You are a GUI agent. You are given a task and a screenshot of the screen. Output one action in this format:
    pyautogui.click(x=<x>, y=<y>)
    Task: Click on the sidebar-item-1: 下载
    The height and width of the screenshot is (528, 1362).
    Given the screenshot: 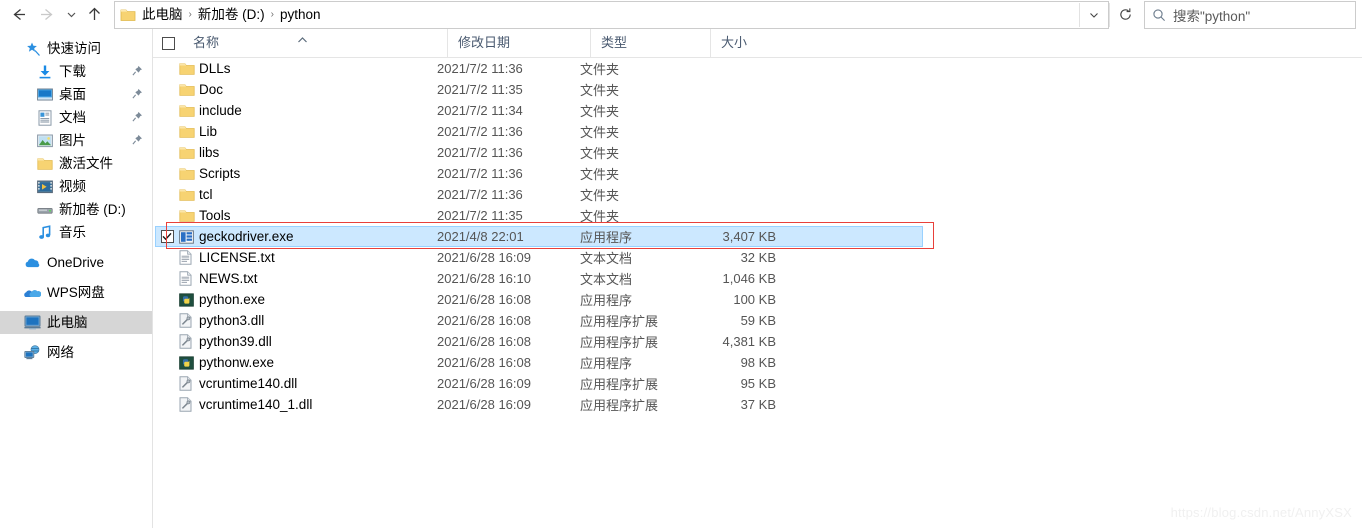 What is the action you would take?
    pyautogui.click(x=76, y=71)
    